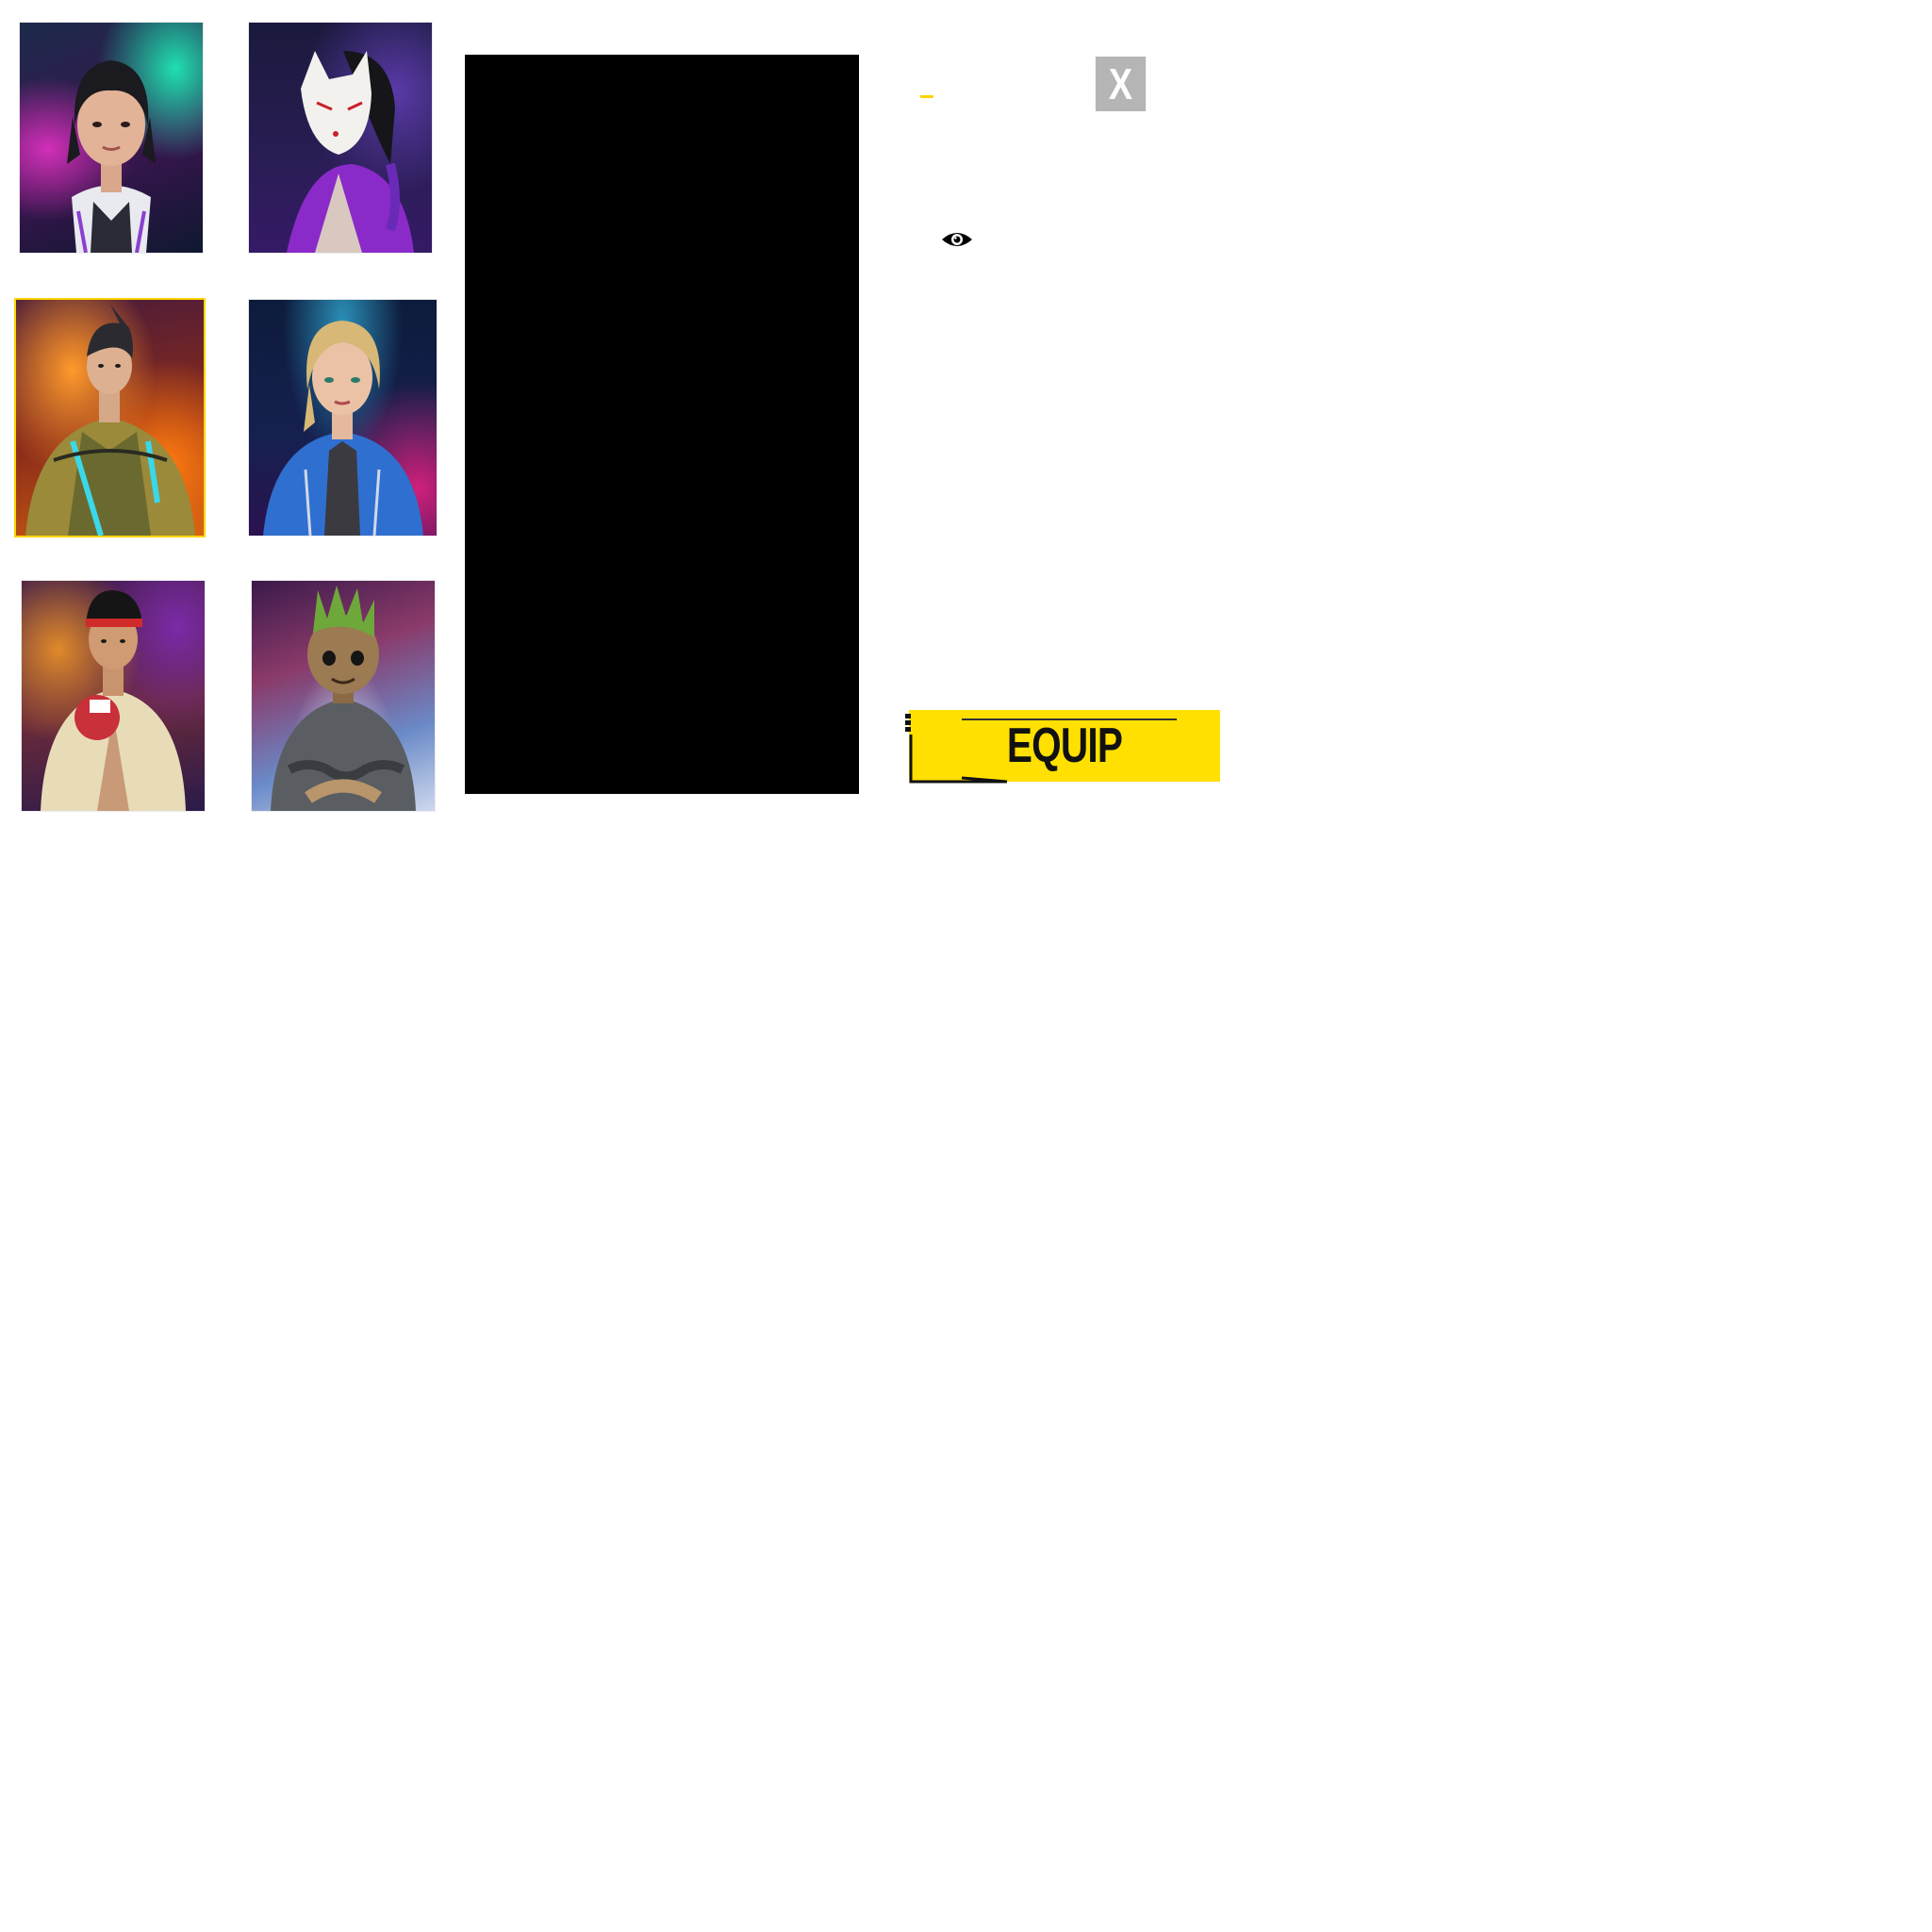 This screenshot has height=1932, width=1932. I want to click on character-tile-selected, so click(110, 418).